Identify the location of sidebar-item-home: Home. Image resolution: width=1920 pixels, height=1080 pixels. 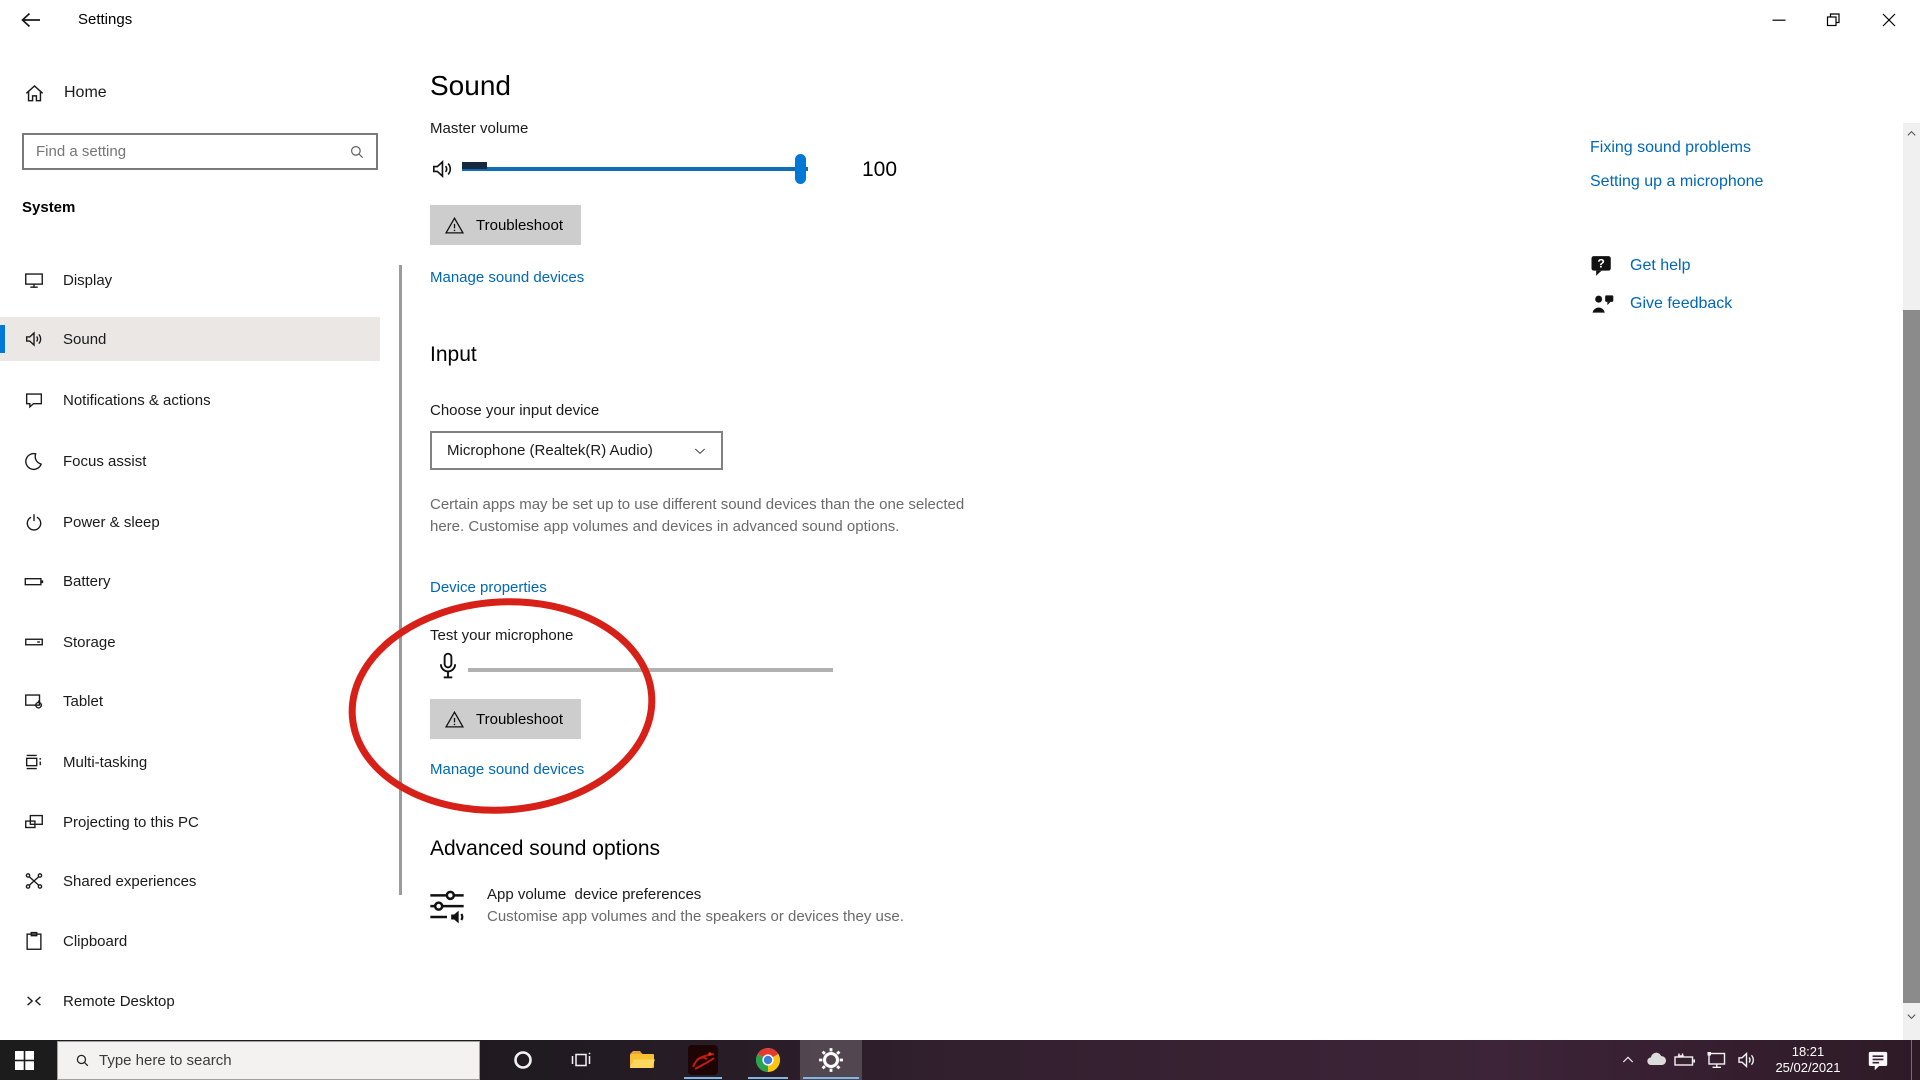
(190, 93).